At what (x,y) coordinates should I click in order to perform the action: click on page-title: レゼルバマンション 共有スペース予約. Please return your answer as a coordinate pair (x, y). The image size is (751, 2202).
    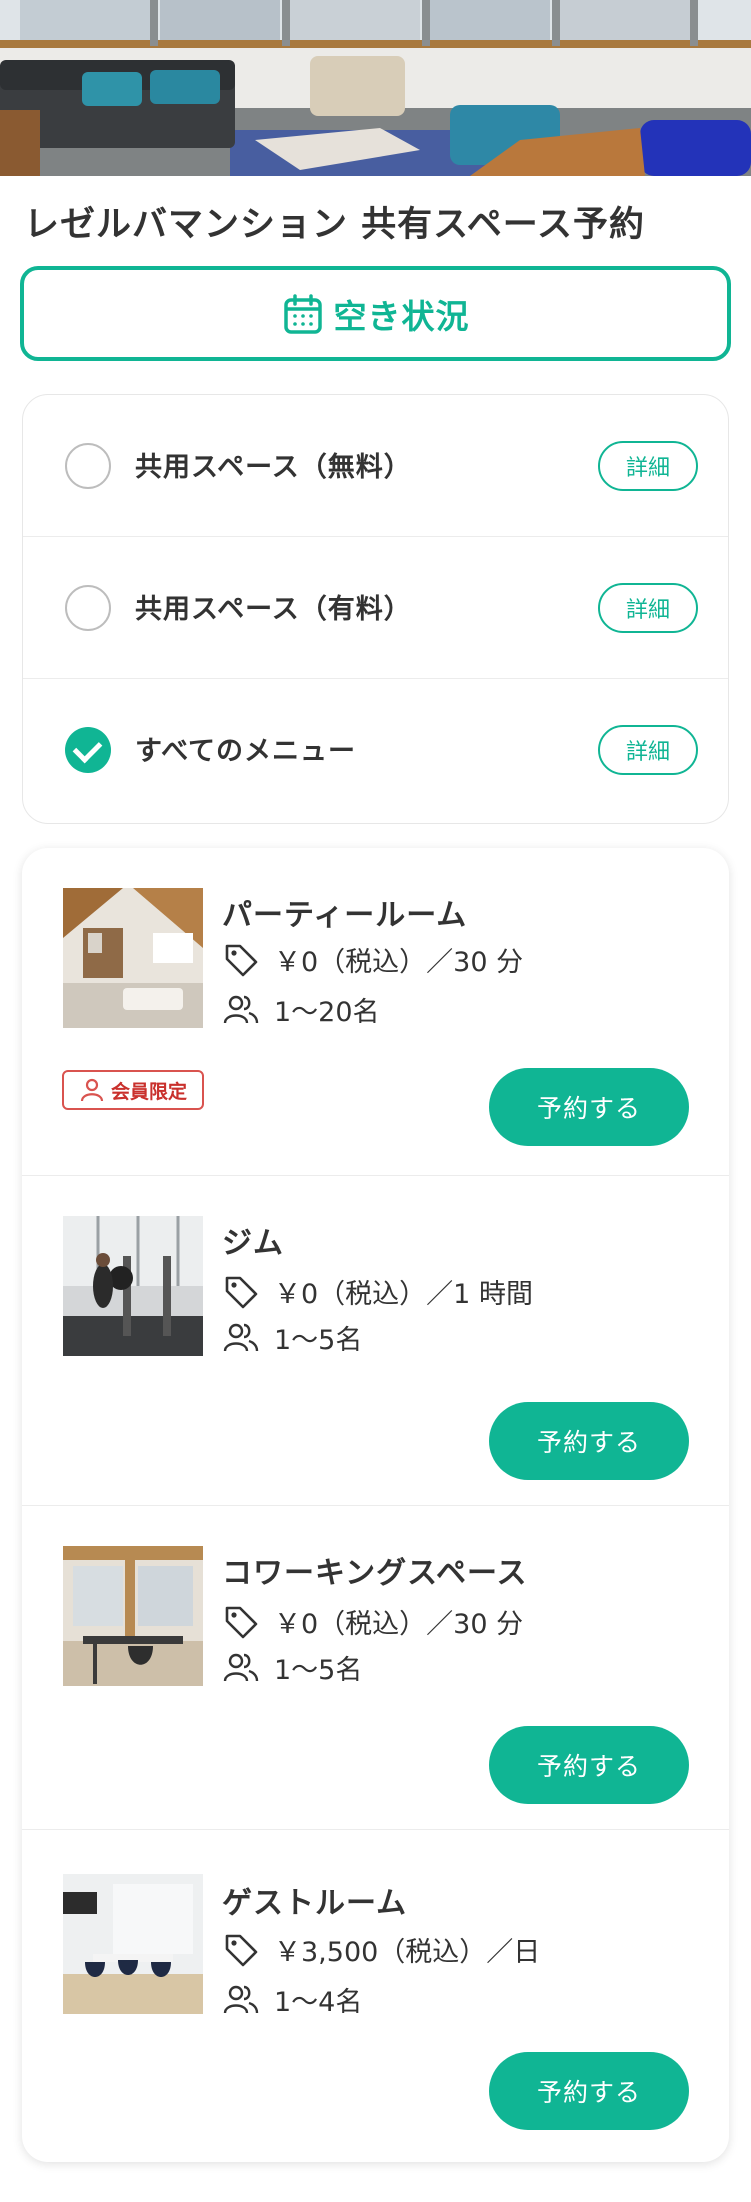
    Looking at the image, I should click on (334, 225).